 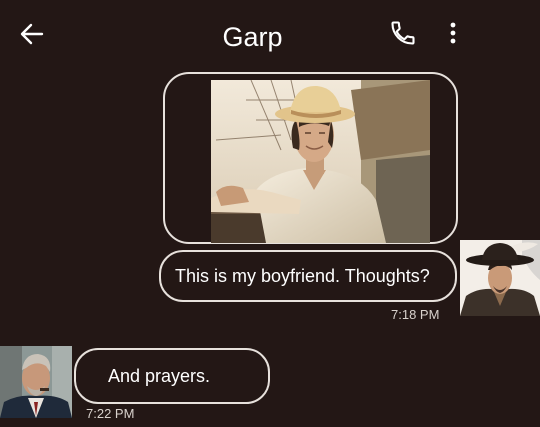 I want to click on conversation-title: Garp, so click(x=252, y=37).